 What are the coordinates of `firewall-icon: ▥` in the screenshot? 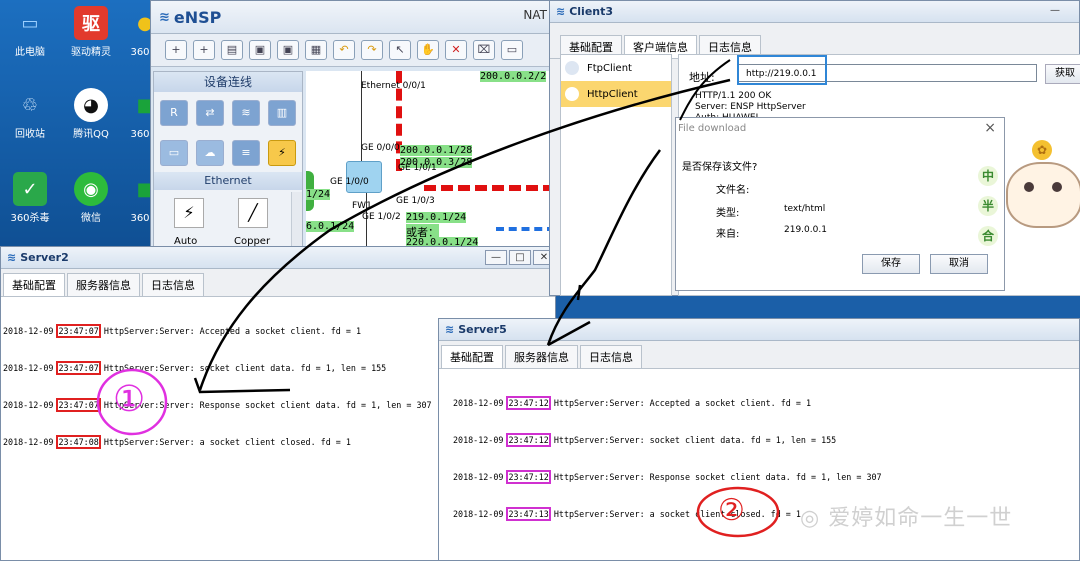 It's located at (282, 113).